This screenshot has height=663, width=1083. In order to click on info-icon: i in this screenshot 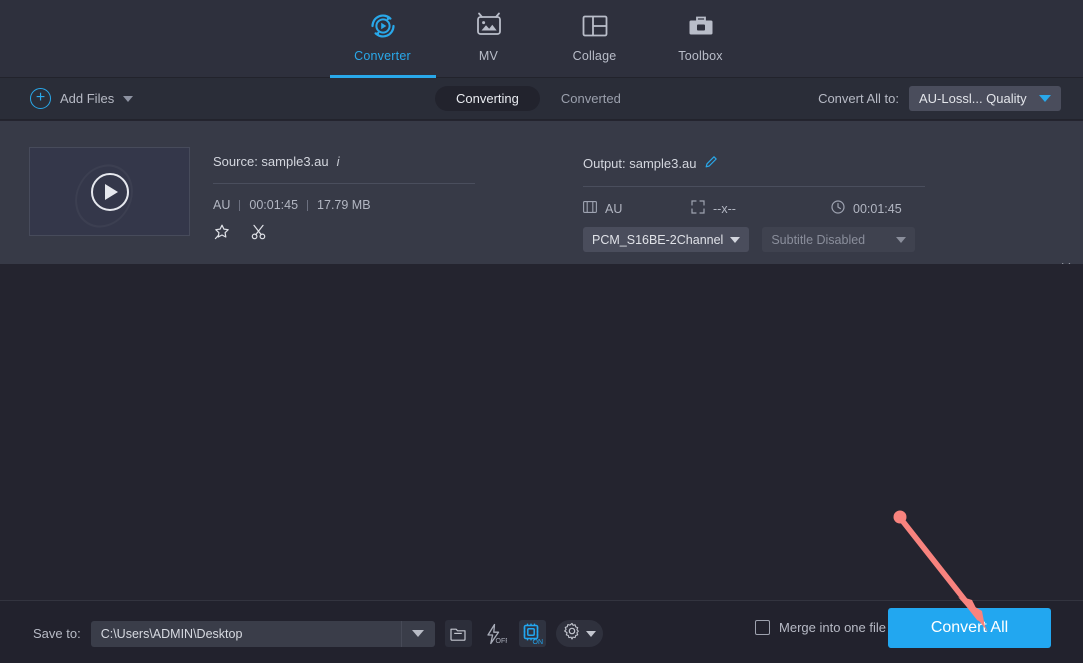, I will do `click(338, 161)`.